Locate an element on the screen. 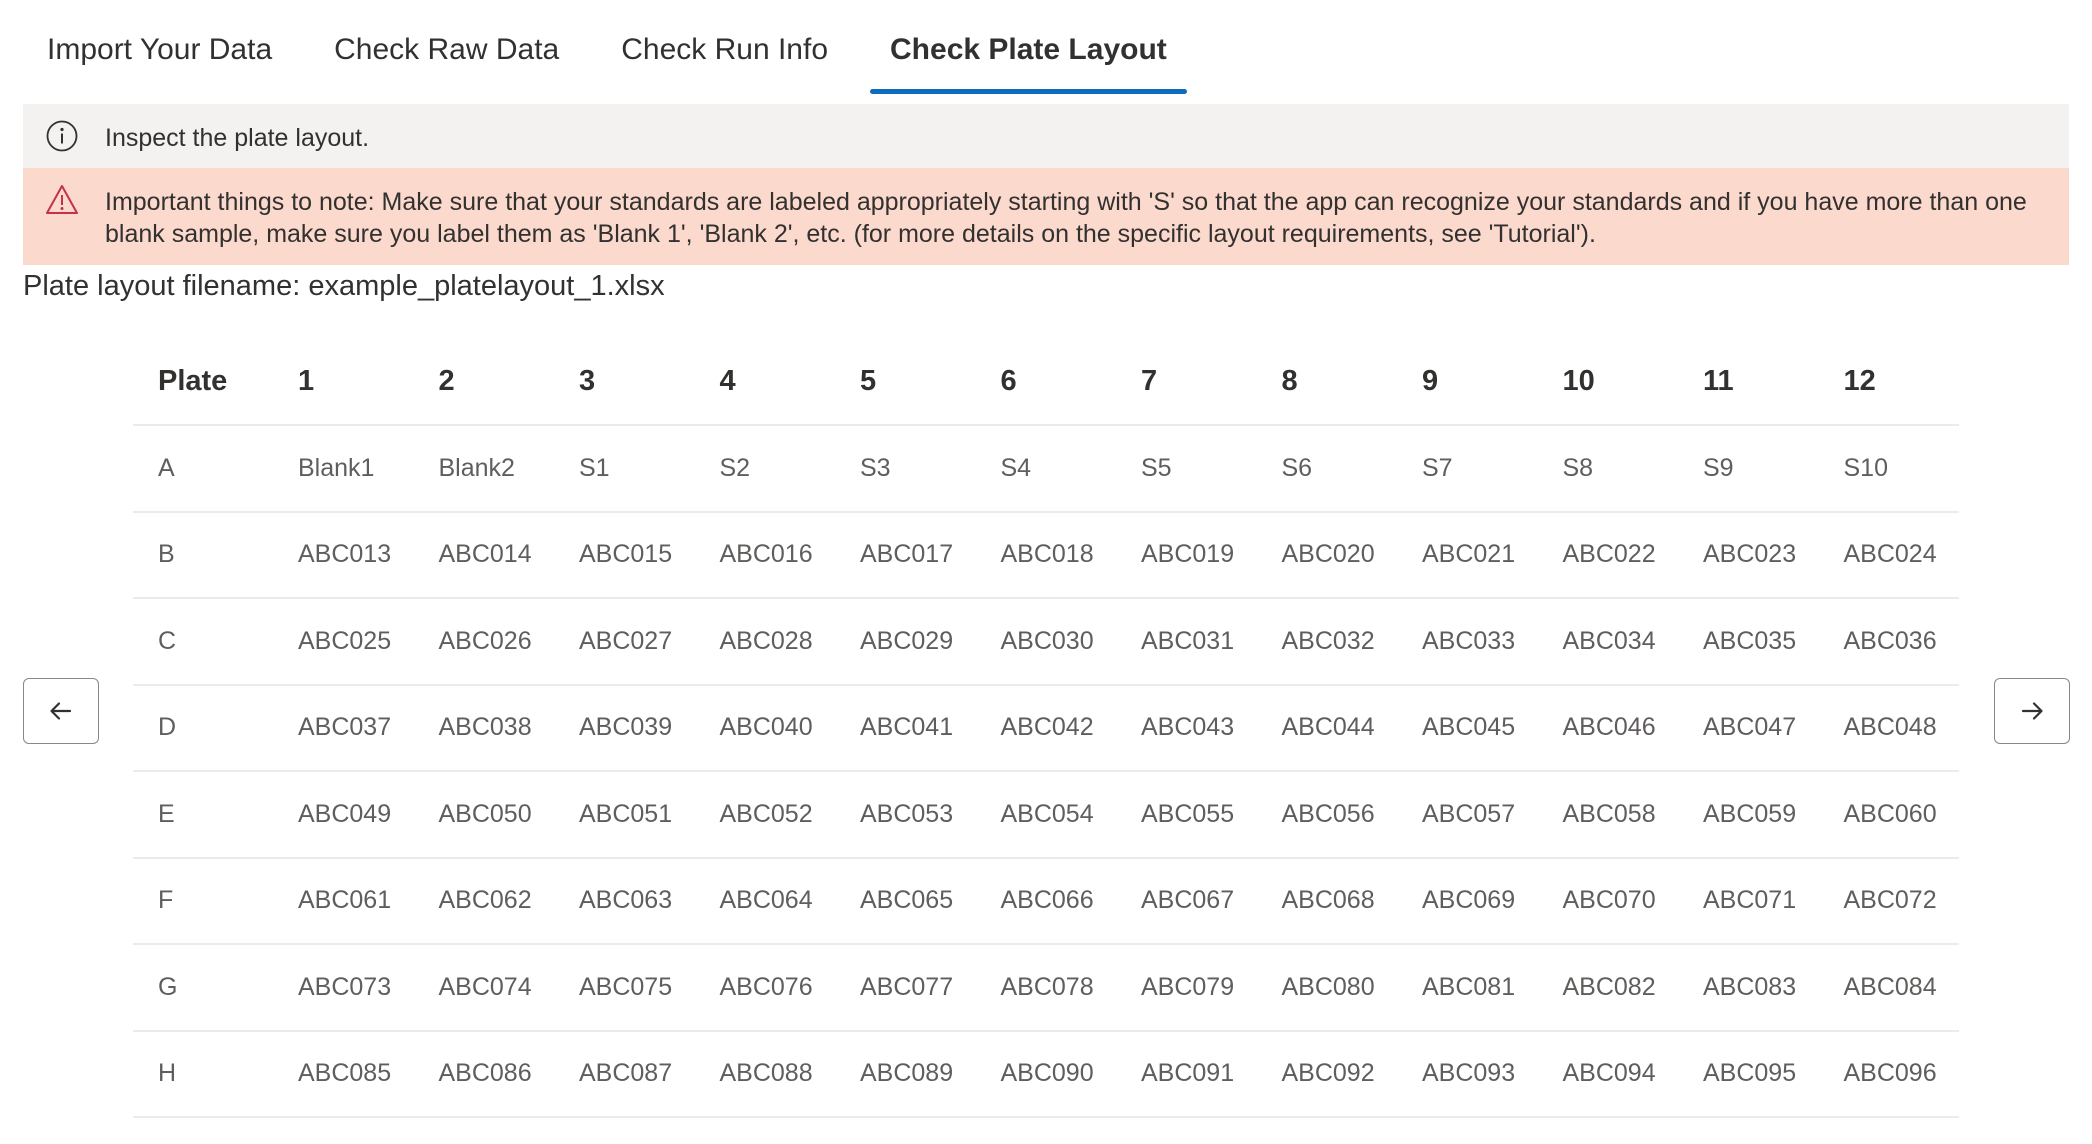  column-header-4: 4 is located at coordinates (764, 382).